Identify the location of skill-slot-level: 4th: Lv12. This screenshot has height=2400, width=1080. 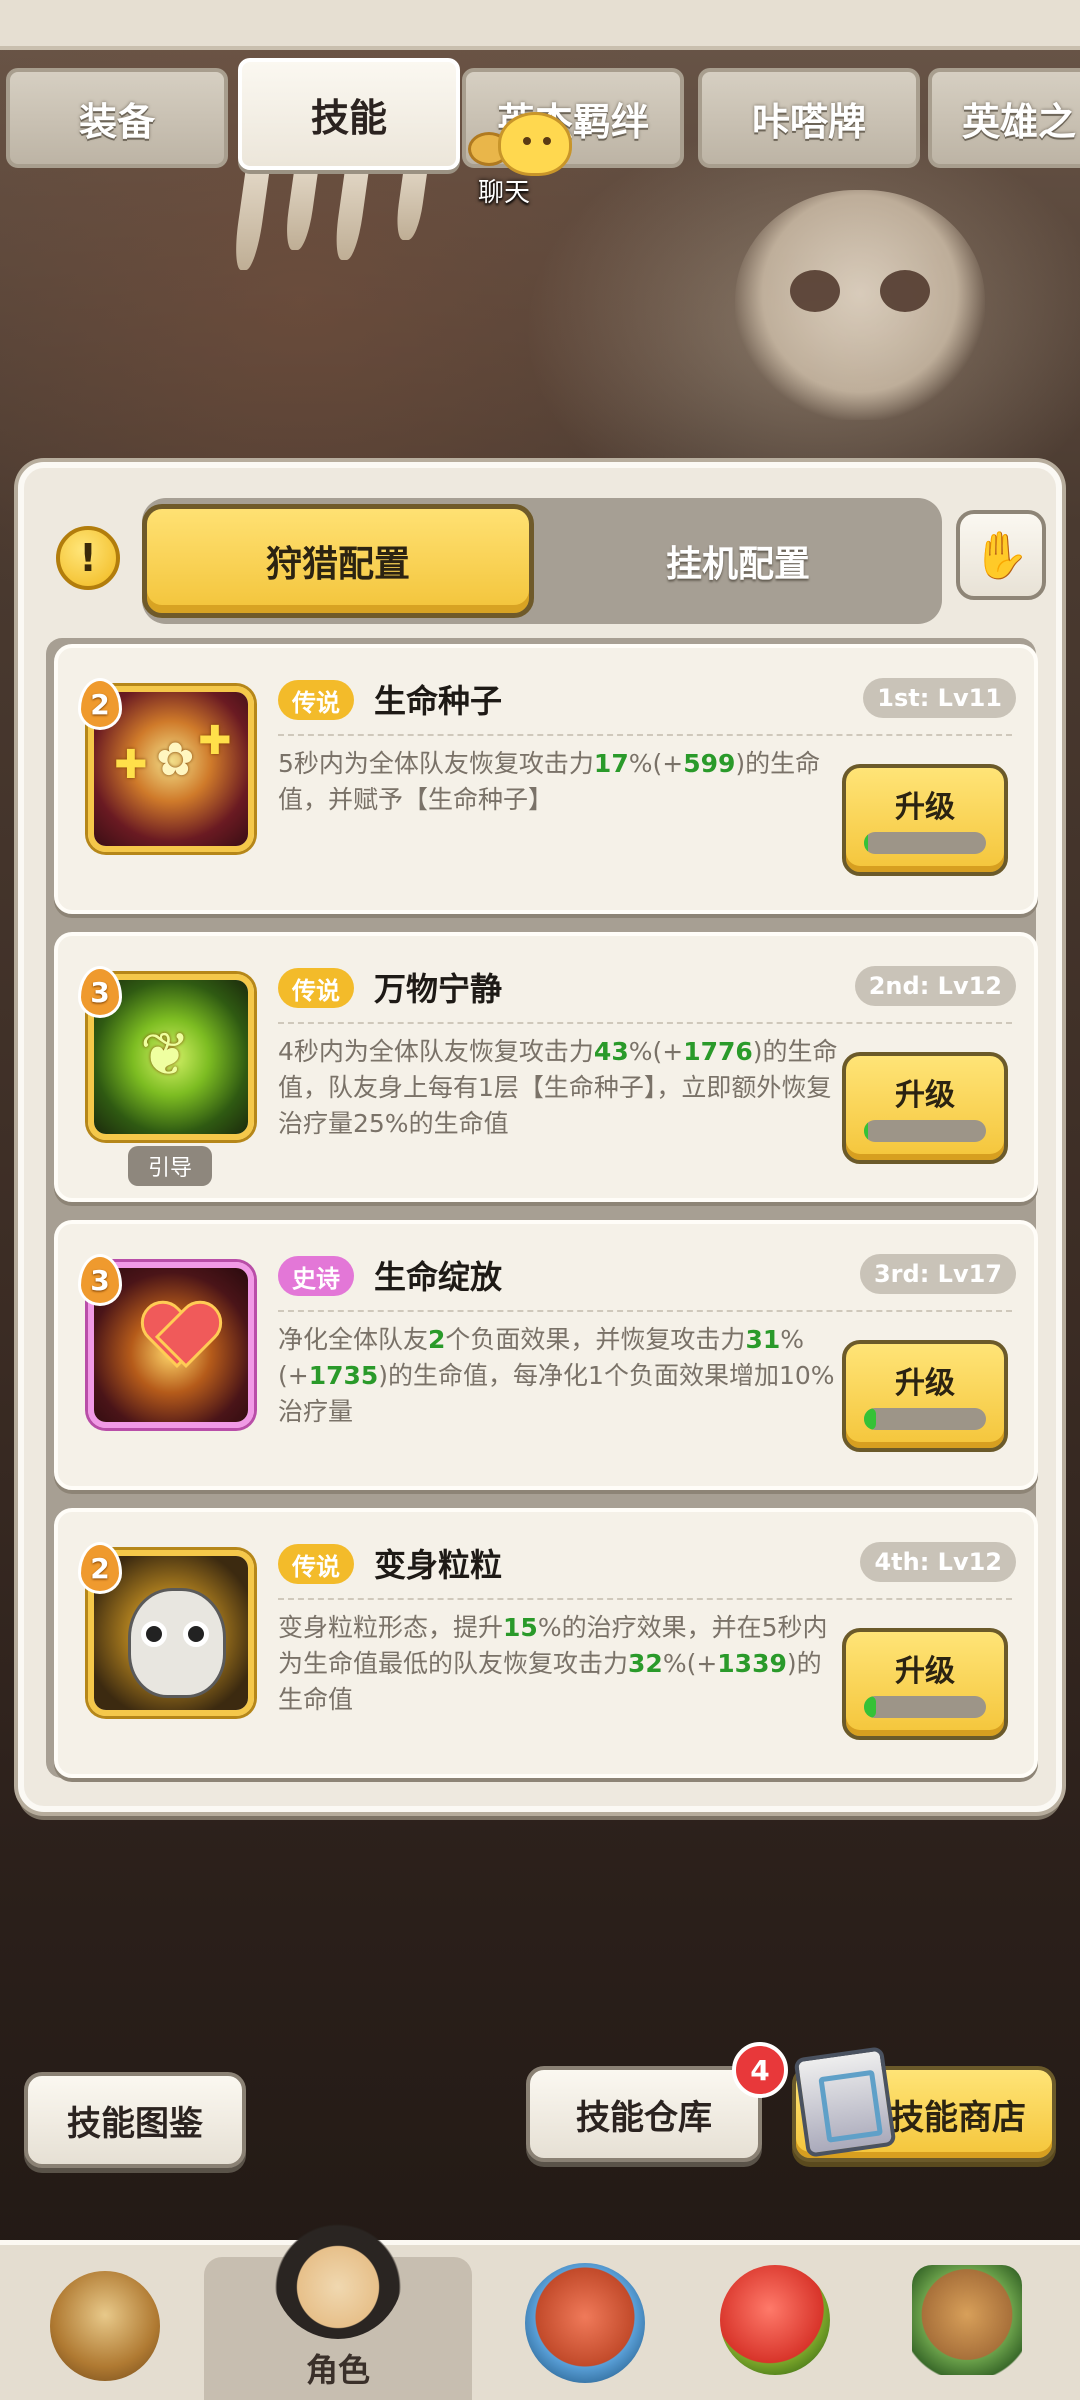
(938, 1562).